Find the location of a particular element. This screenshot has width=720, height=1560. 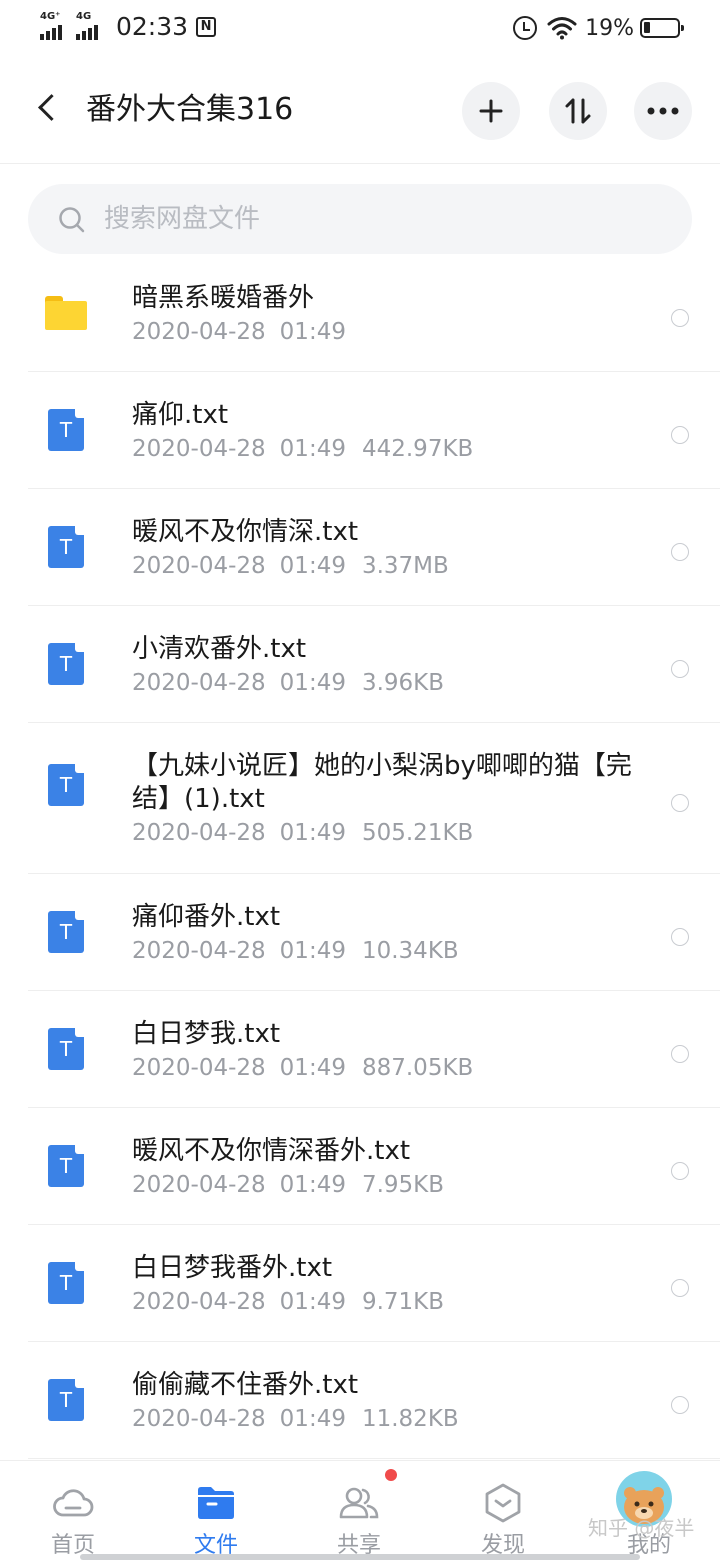

file-name: 偷偷藏不住番外.txt is located at coordinates (245, 1385).